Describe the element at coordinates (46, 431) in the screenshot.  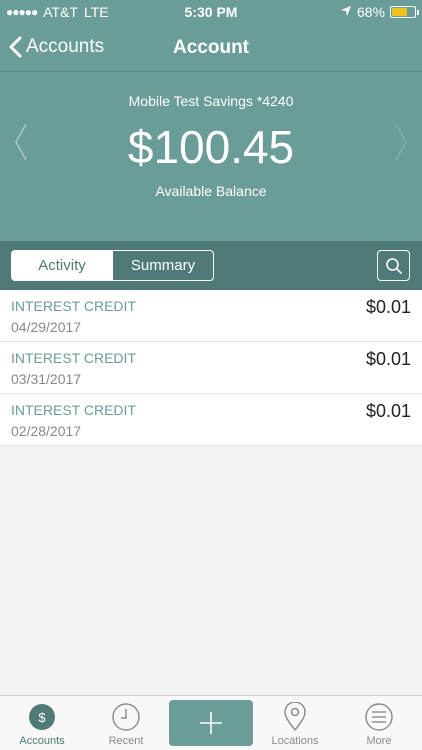
I see `transaction-date: 02/28/2017` at that location.